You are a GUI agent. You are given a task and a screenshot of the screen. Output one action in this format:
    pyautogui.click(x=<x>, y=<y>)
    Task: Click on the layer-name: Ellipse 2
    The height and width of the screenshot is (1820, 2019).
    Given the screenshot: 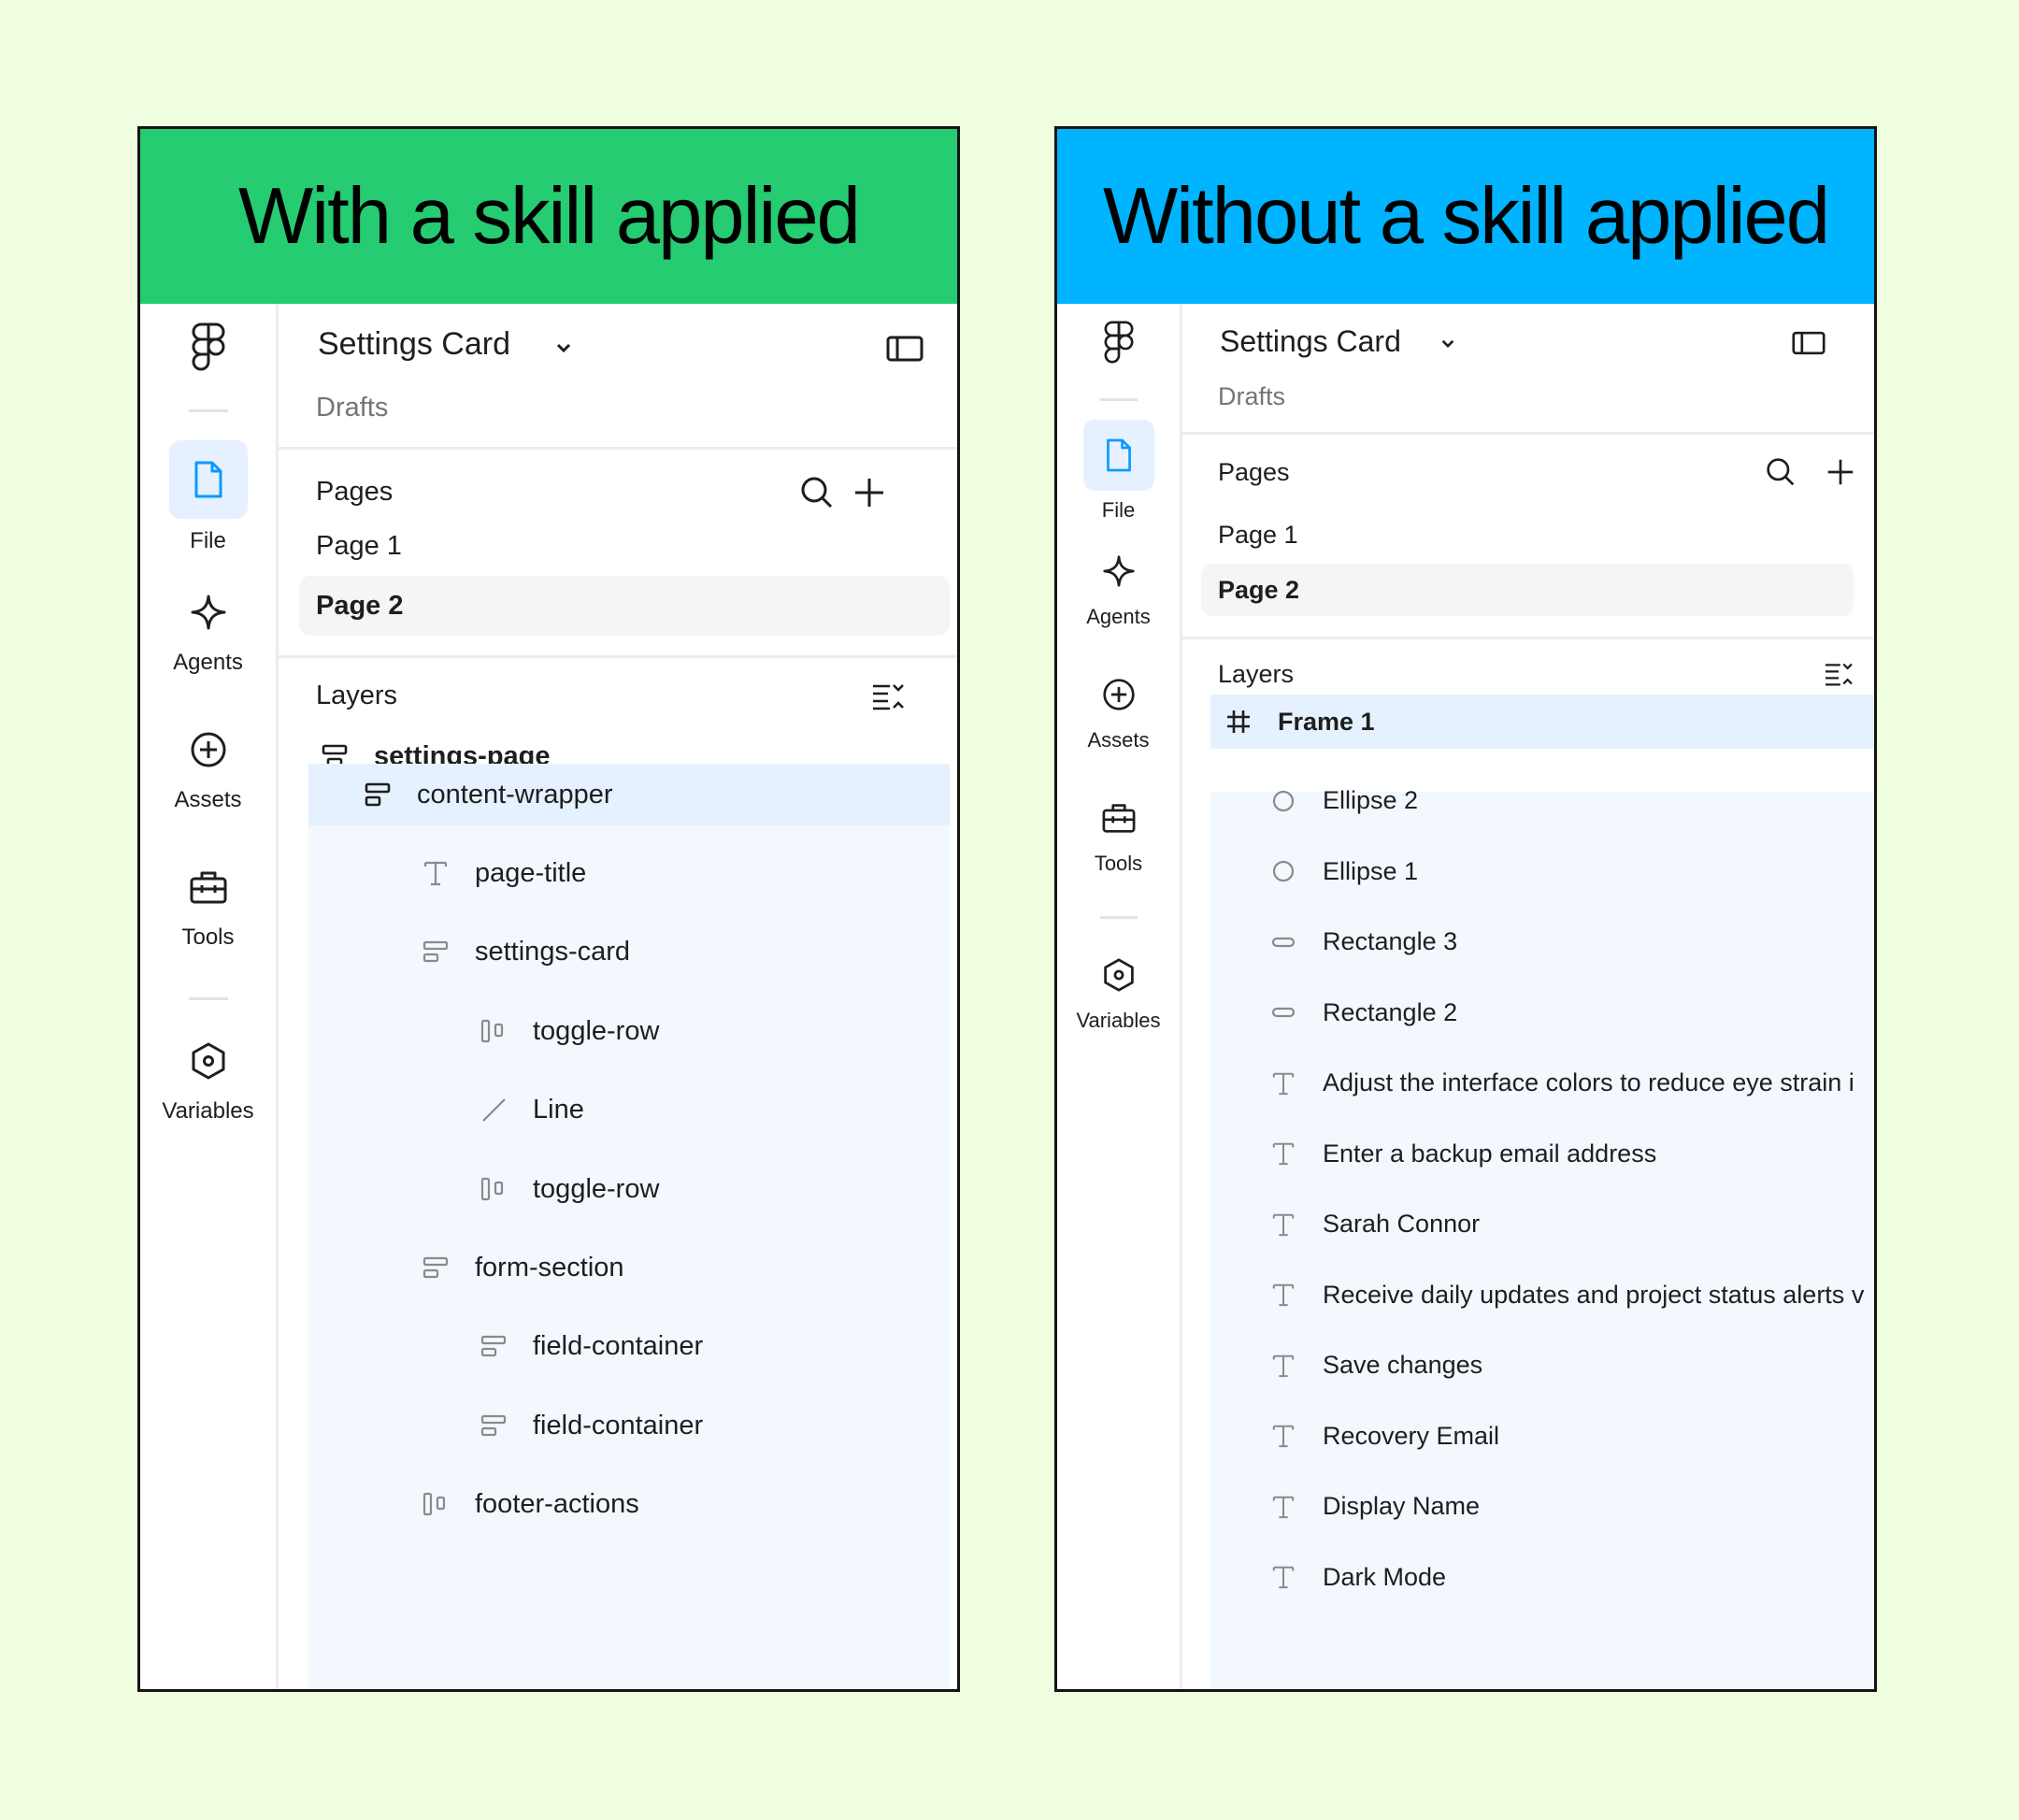 What is the action you would take?
    pyautogui.click(x=1371, y=800)
    